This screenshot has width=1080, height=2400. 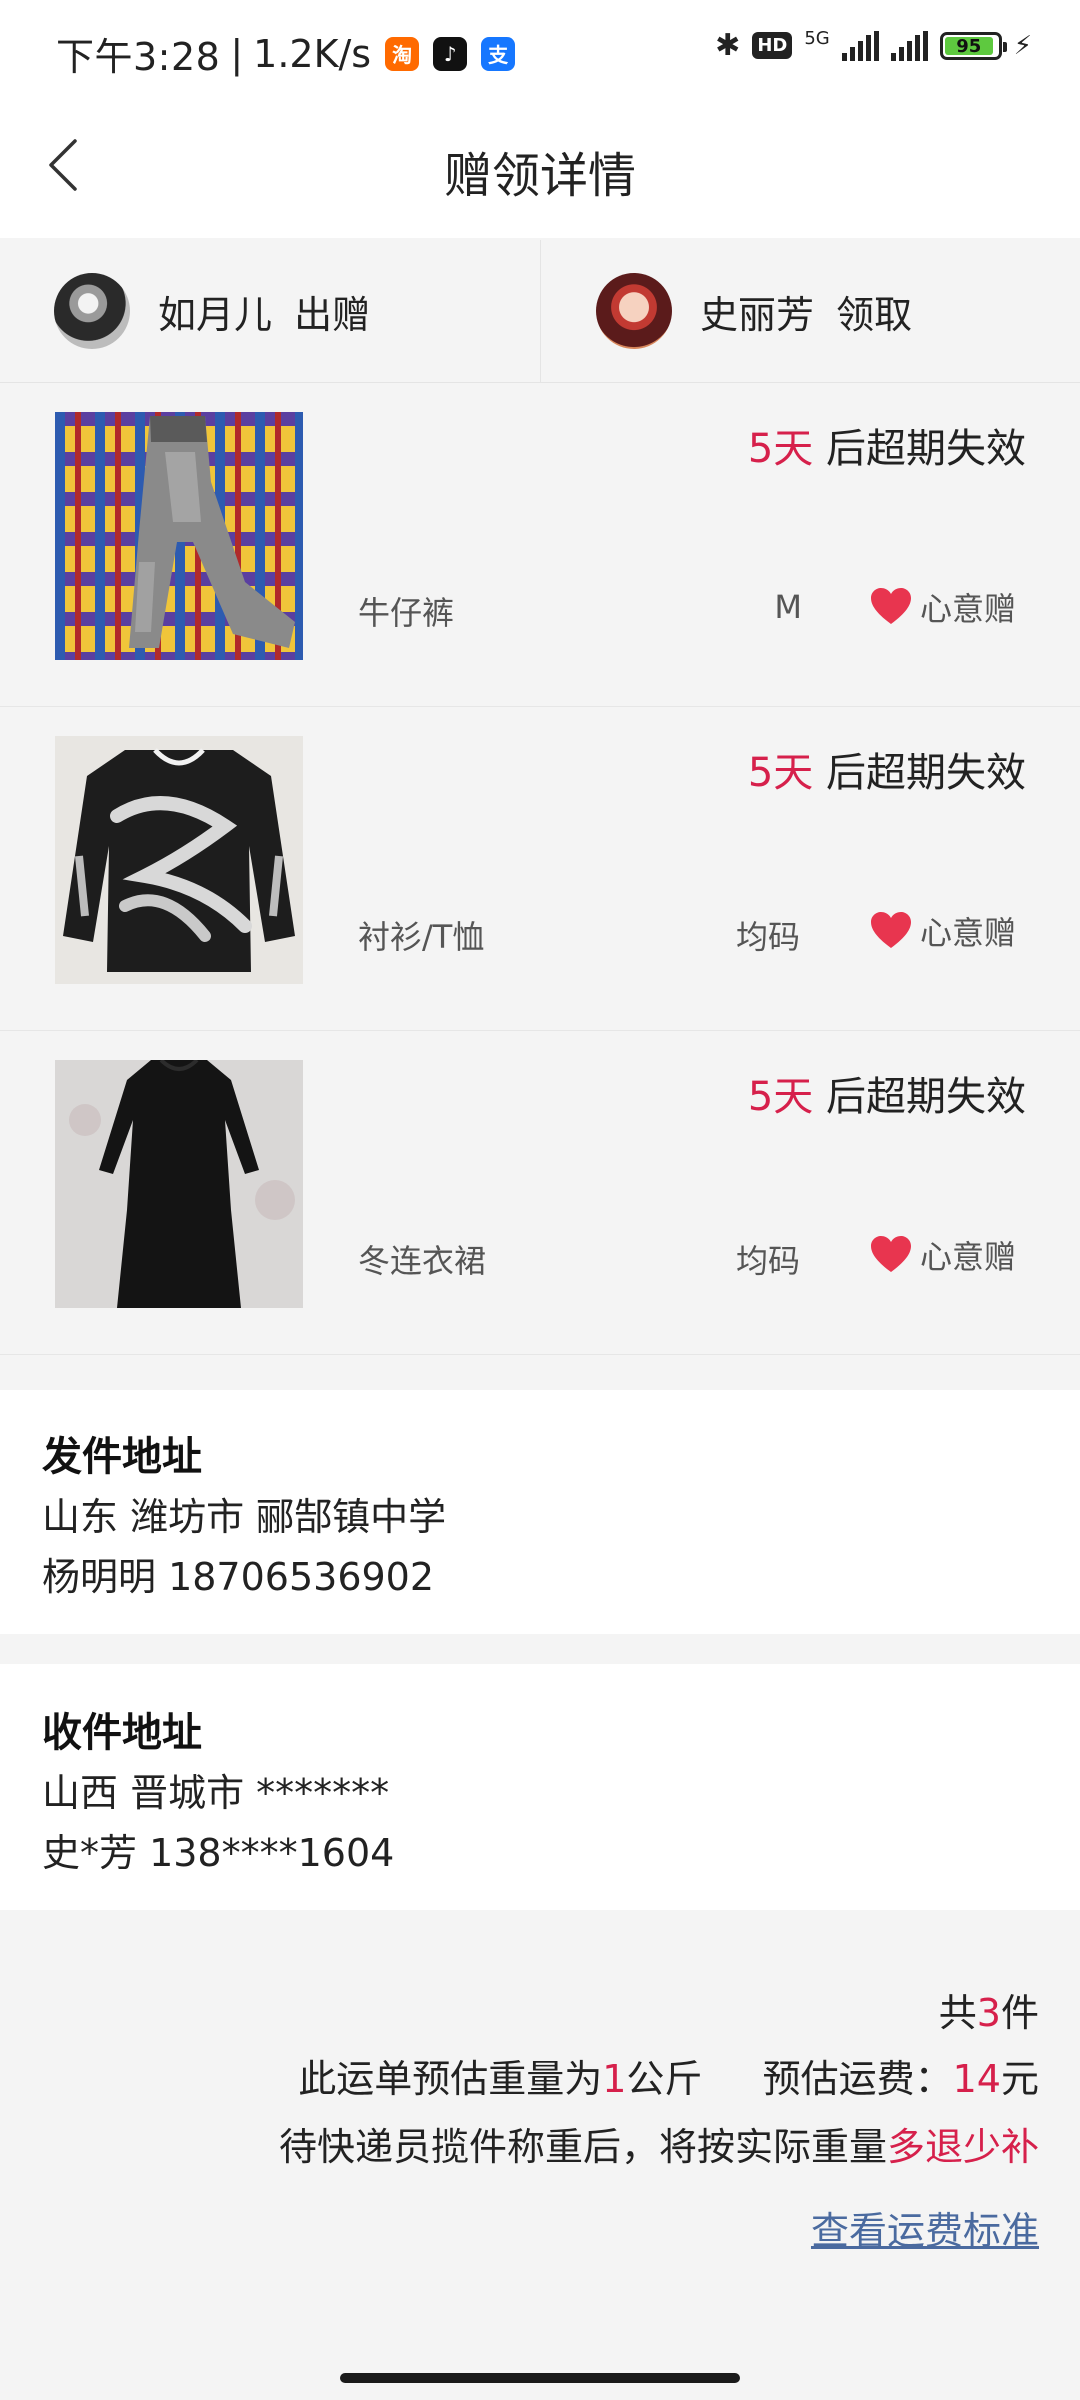 I want to click on list-item: 5天 后超期失效 冬连衣裙 均码 心意赠, so click(x=540, y=1193).